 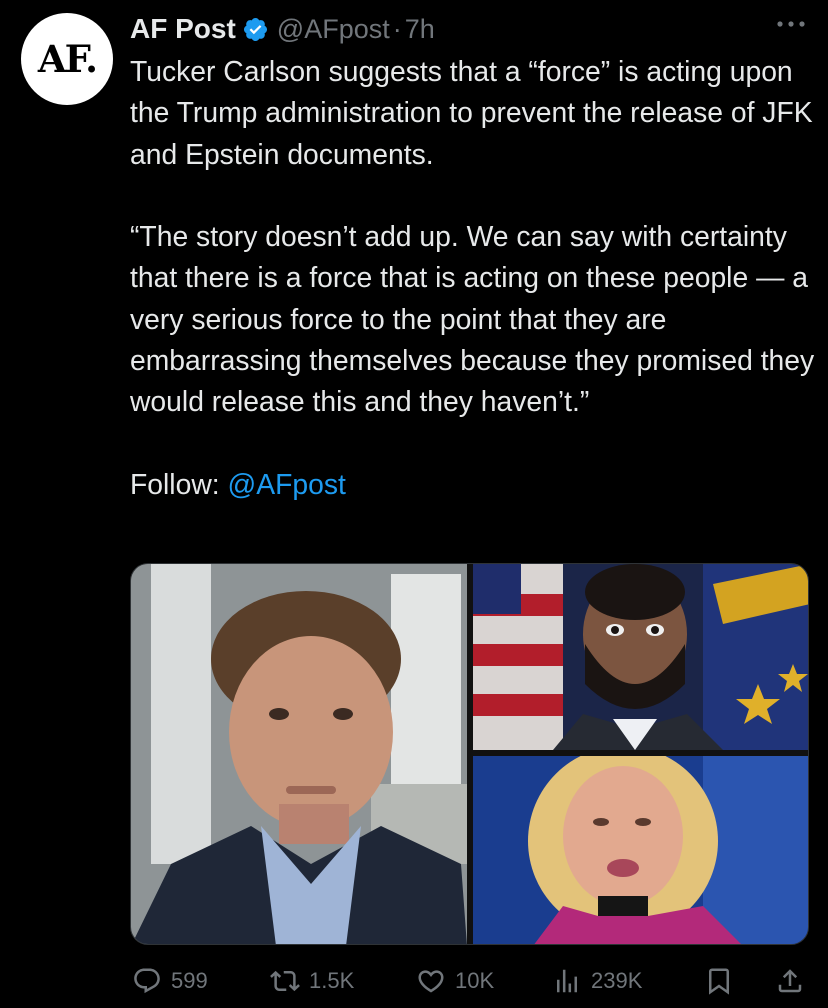 What do you see at coordinates (567, 981) in the screenshot?
I see `views-icon` at bounding box center [567, 981].